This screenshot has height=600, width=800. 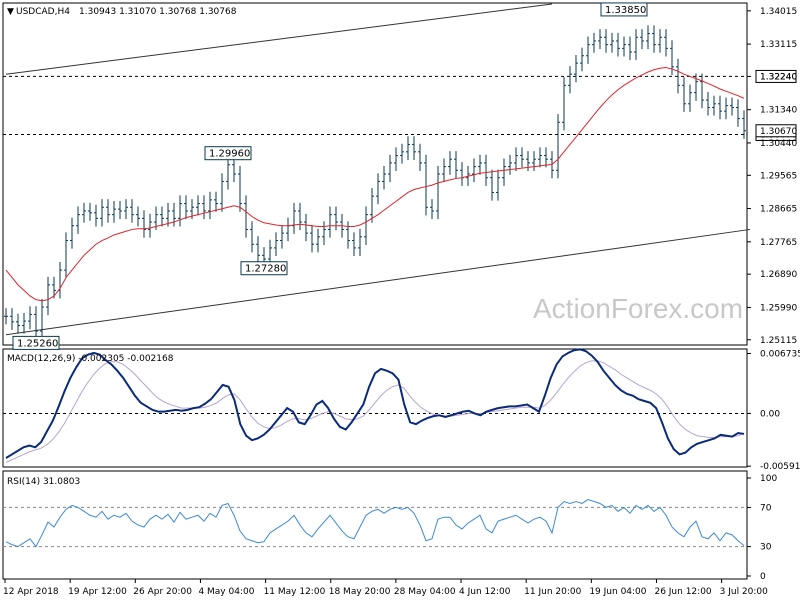 What do you see at coordinates (778, 243) in the screenshot?
I see `price-axis-label: 1.27765` at bounding box center [778, 243].